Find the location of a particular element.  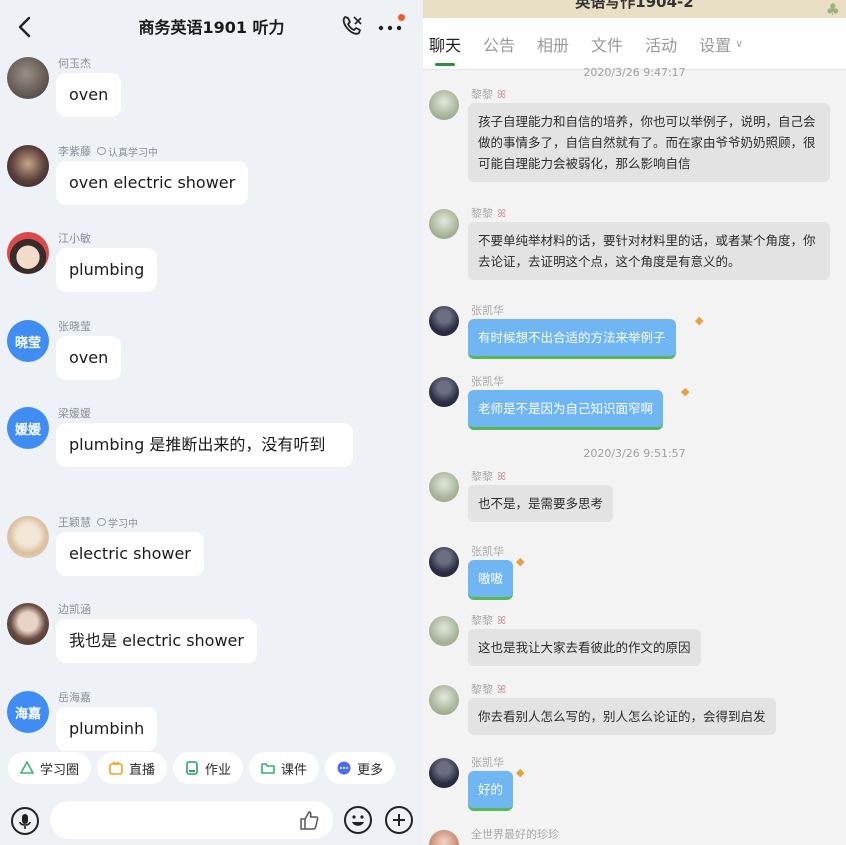

message-bubble: oven electric shower is located at coordinates (152, 183).